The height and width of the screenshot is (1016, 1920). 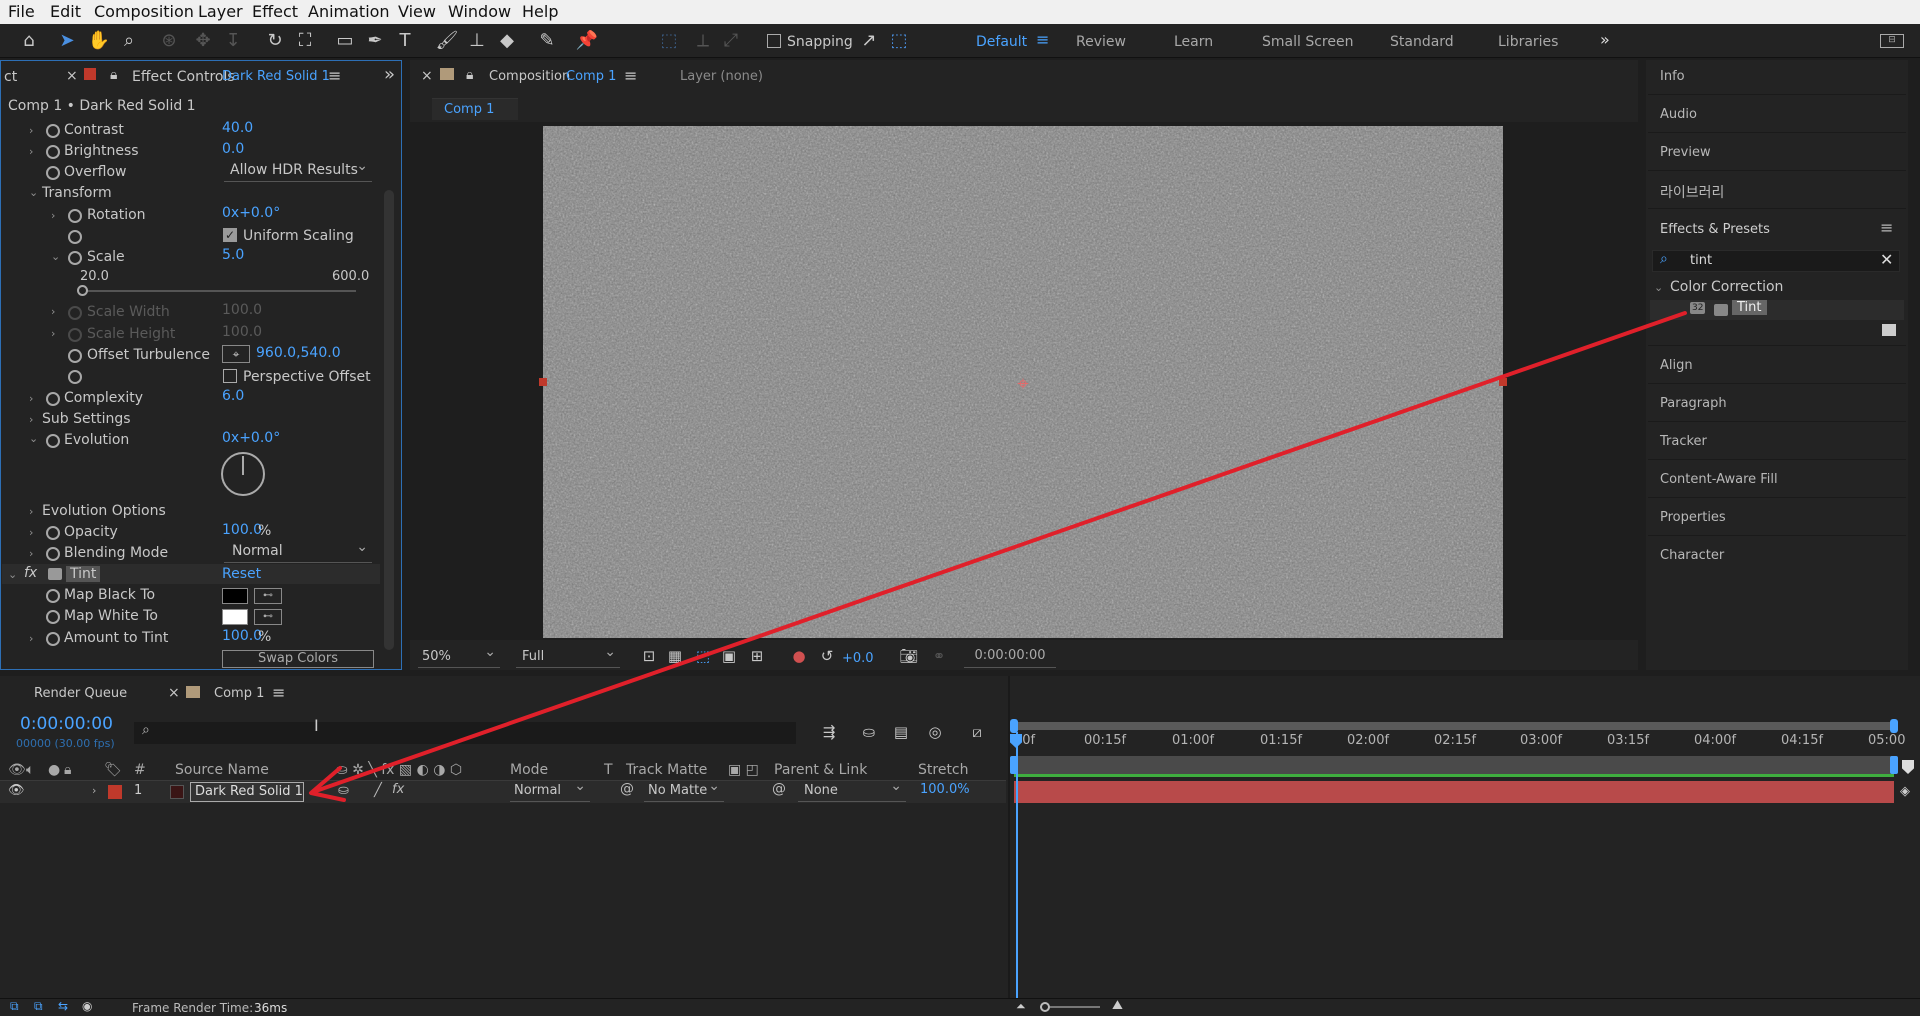 I want to click on effects-presets-title: Effects & Presets, so click(x=1715, y=229).